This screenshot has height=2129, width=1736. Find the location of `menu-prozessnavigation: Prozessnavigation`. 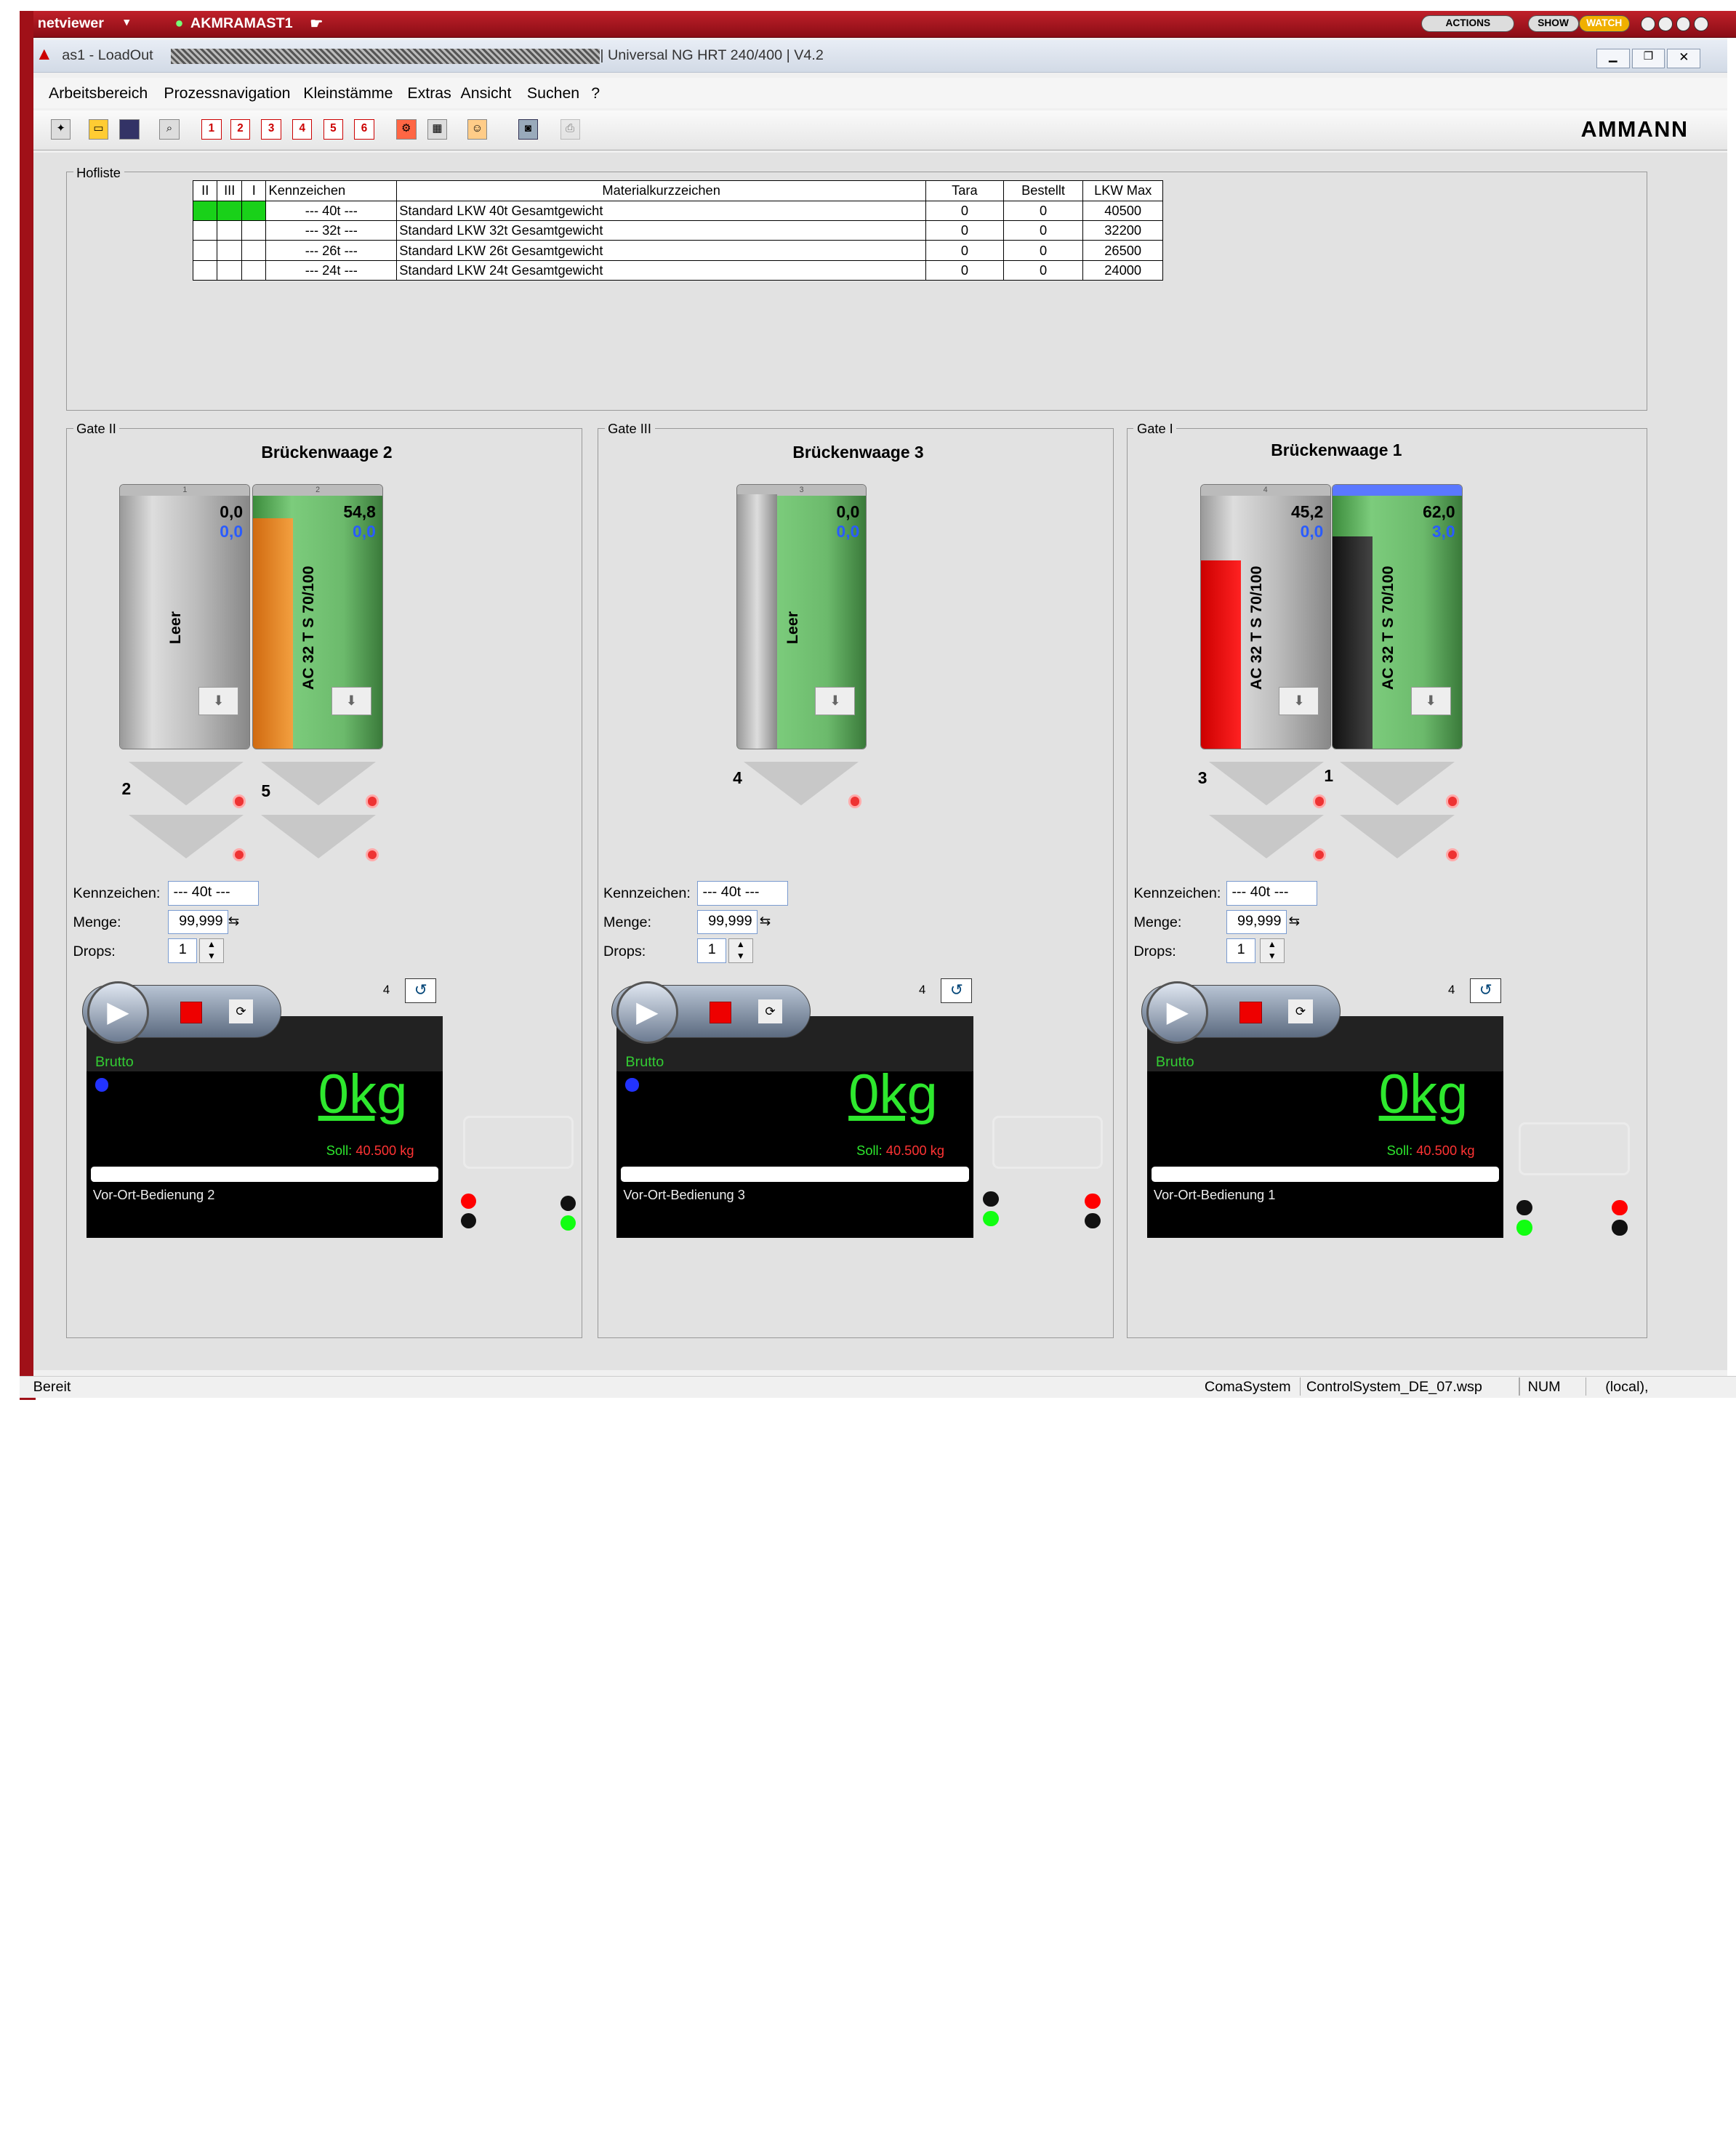

menu-prozessnavigation: Prozessnavigation is located at coordinates (227, 93).